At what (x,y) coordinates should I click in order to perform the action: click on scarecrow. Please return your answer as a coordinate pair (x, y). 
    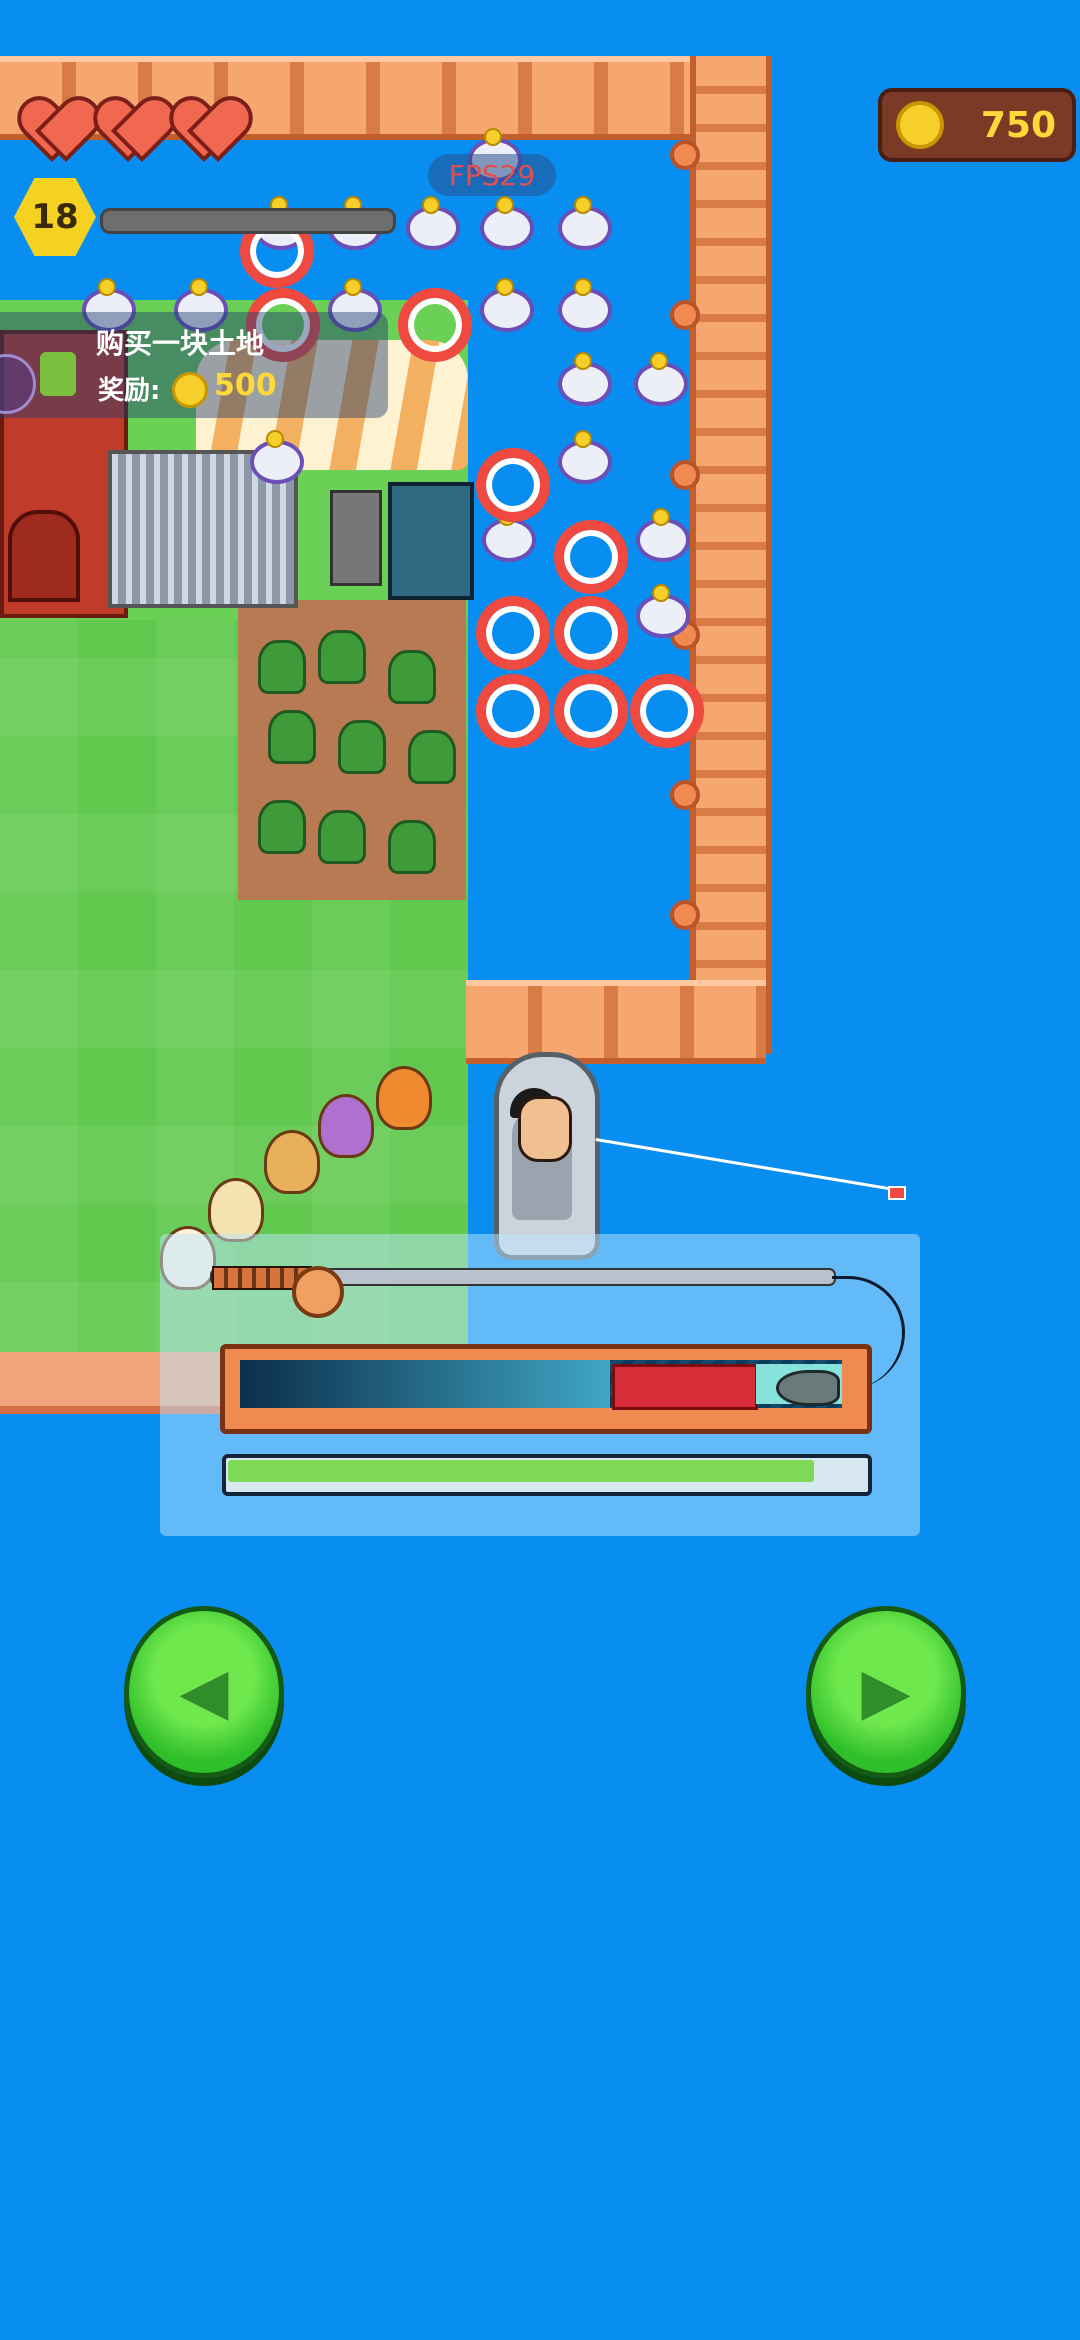
    Looking at the image, I should click on (356, 538).